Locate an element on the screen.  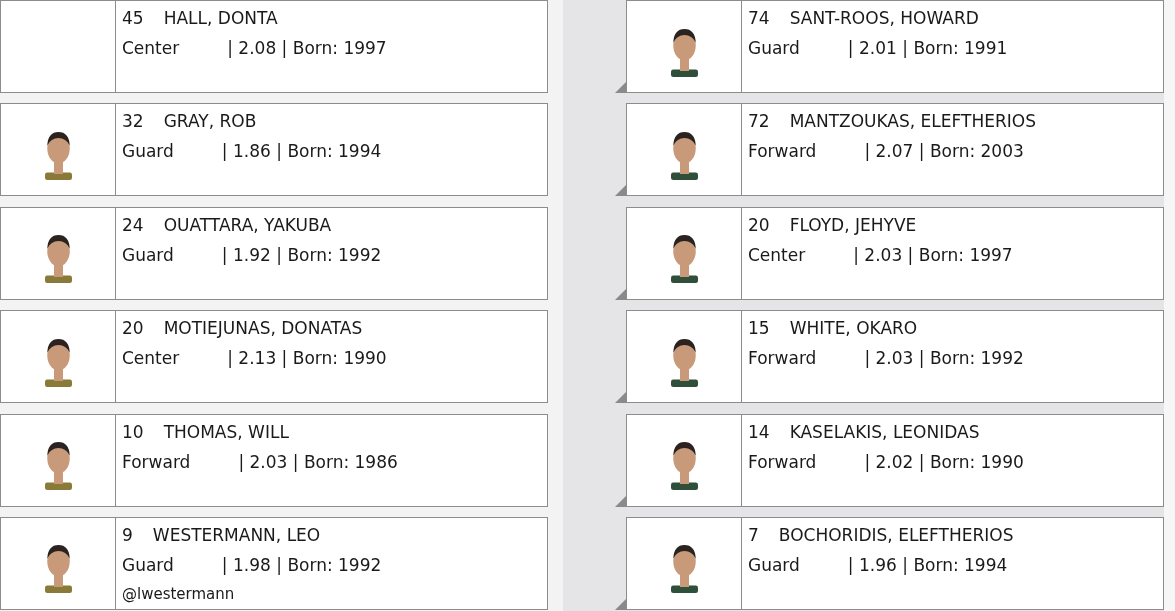
player-card: 10 THOMAS, WILL Forward | 2.03 | Born: 1986 is located at coordinates (274, 460).